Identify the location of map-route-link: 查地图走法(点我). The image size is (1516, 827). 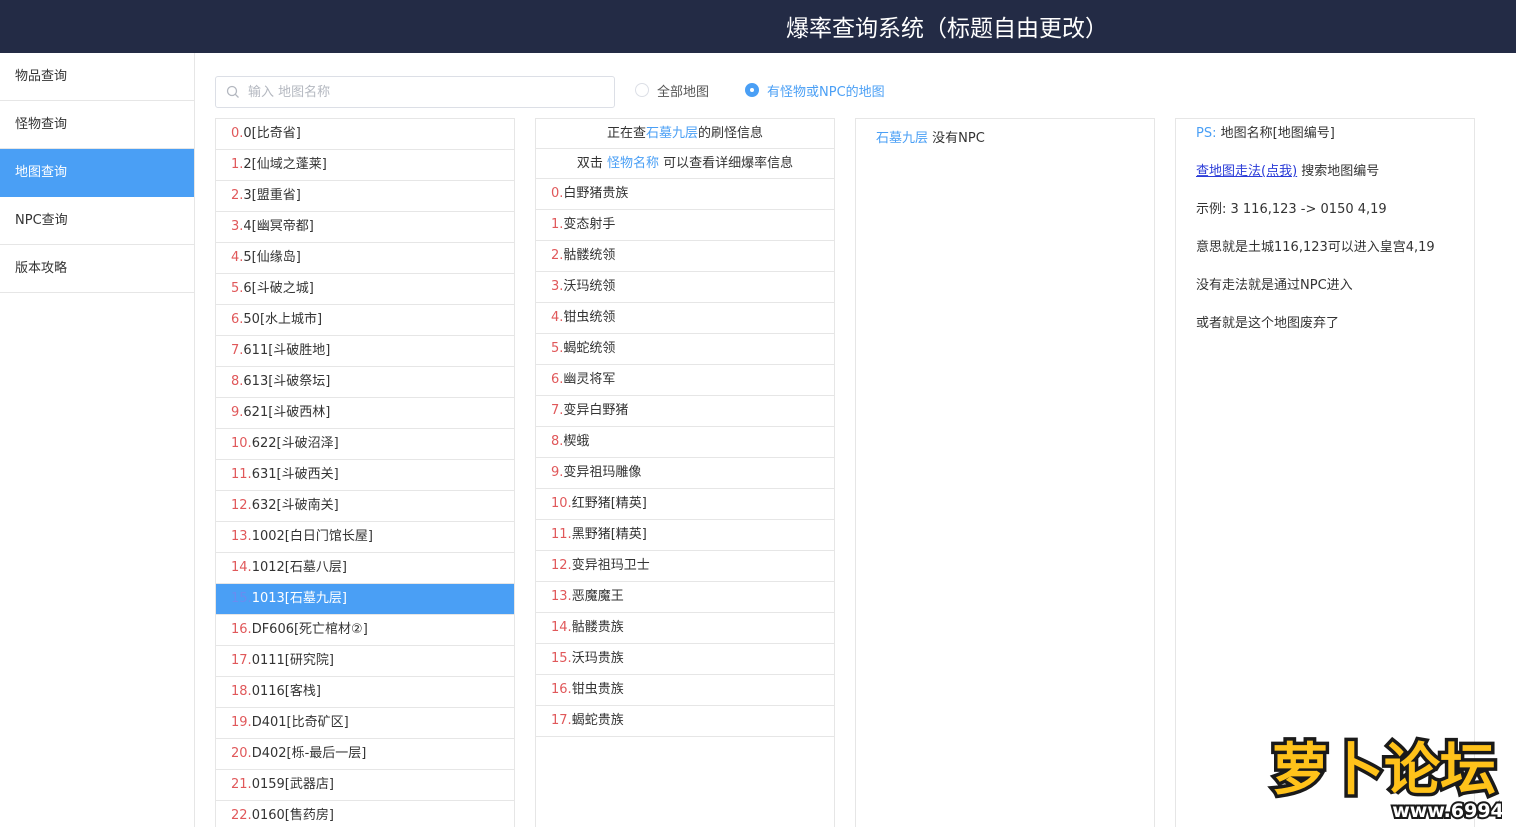
(1246, 171).